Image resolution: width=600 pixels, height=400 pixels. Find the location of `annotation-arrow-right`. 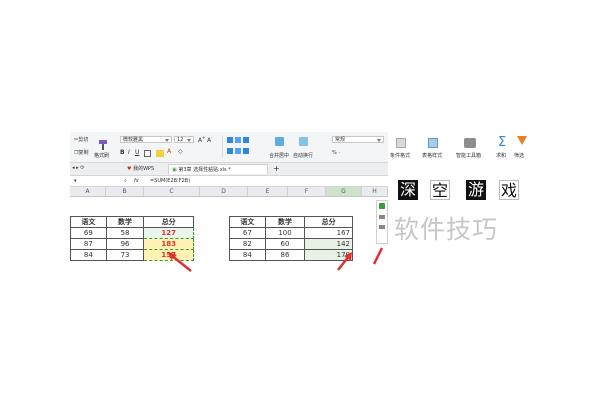

annotation-arrow-right is located at coordinates (344, 261).